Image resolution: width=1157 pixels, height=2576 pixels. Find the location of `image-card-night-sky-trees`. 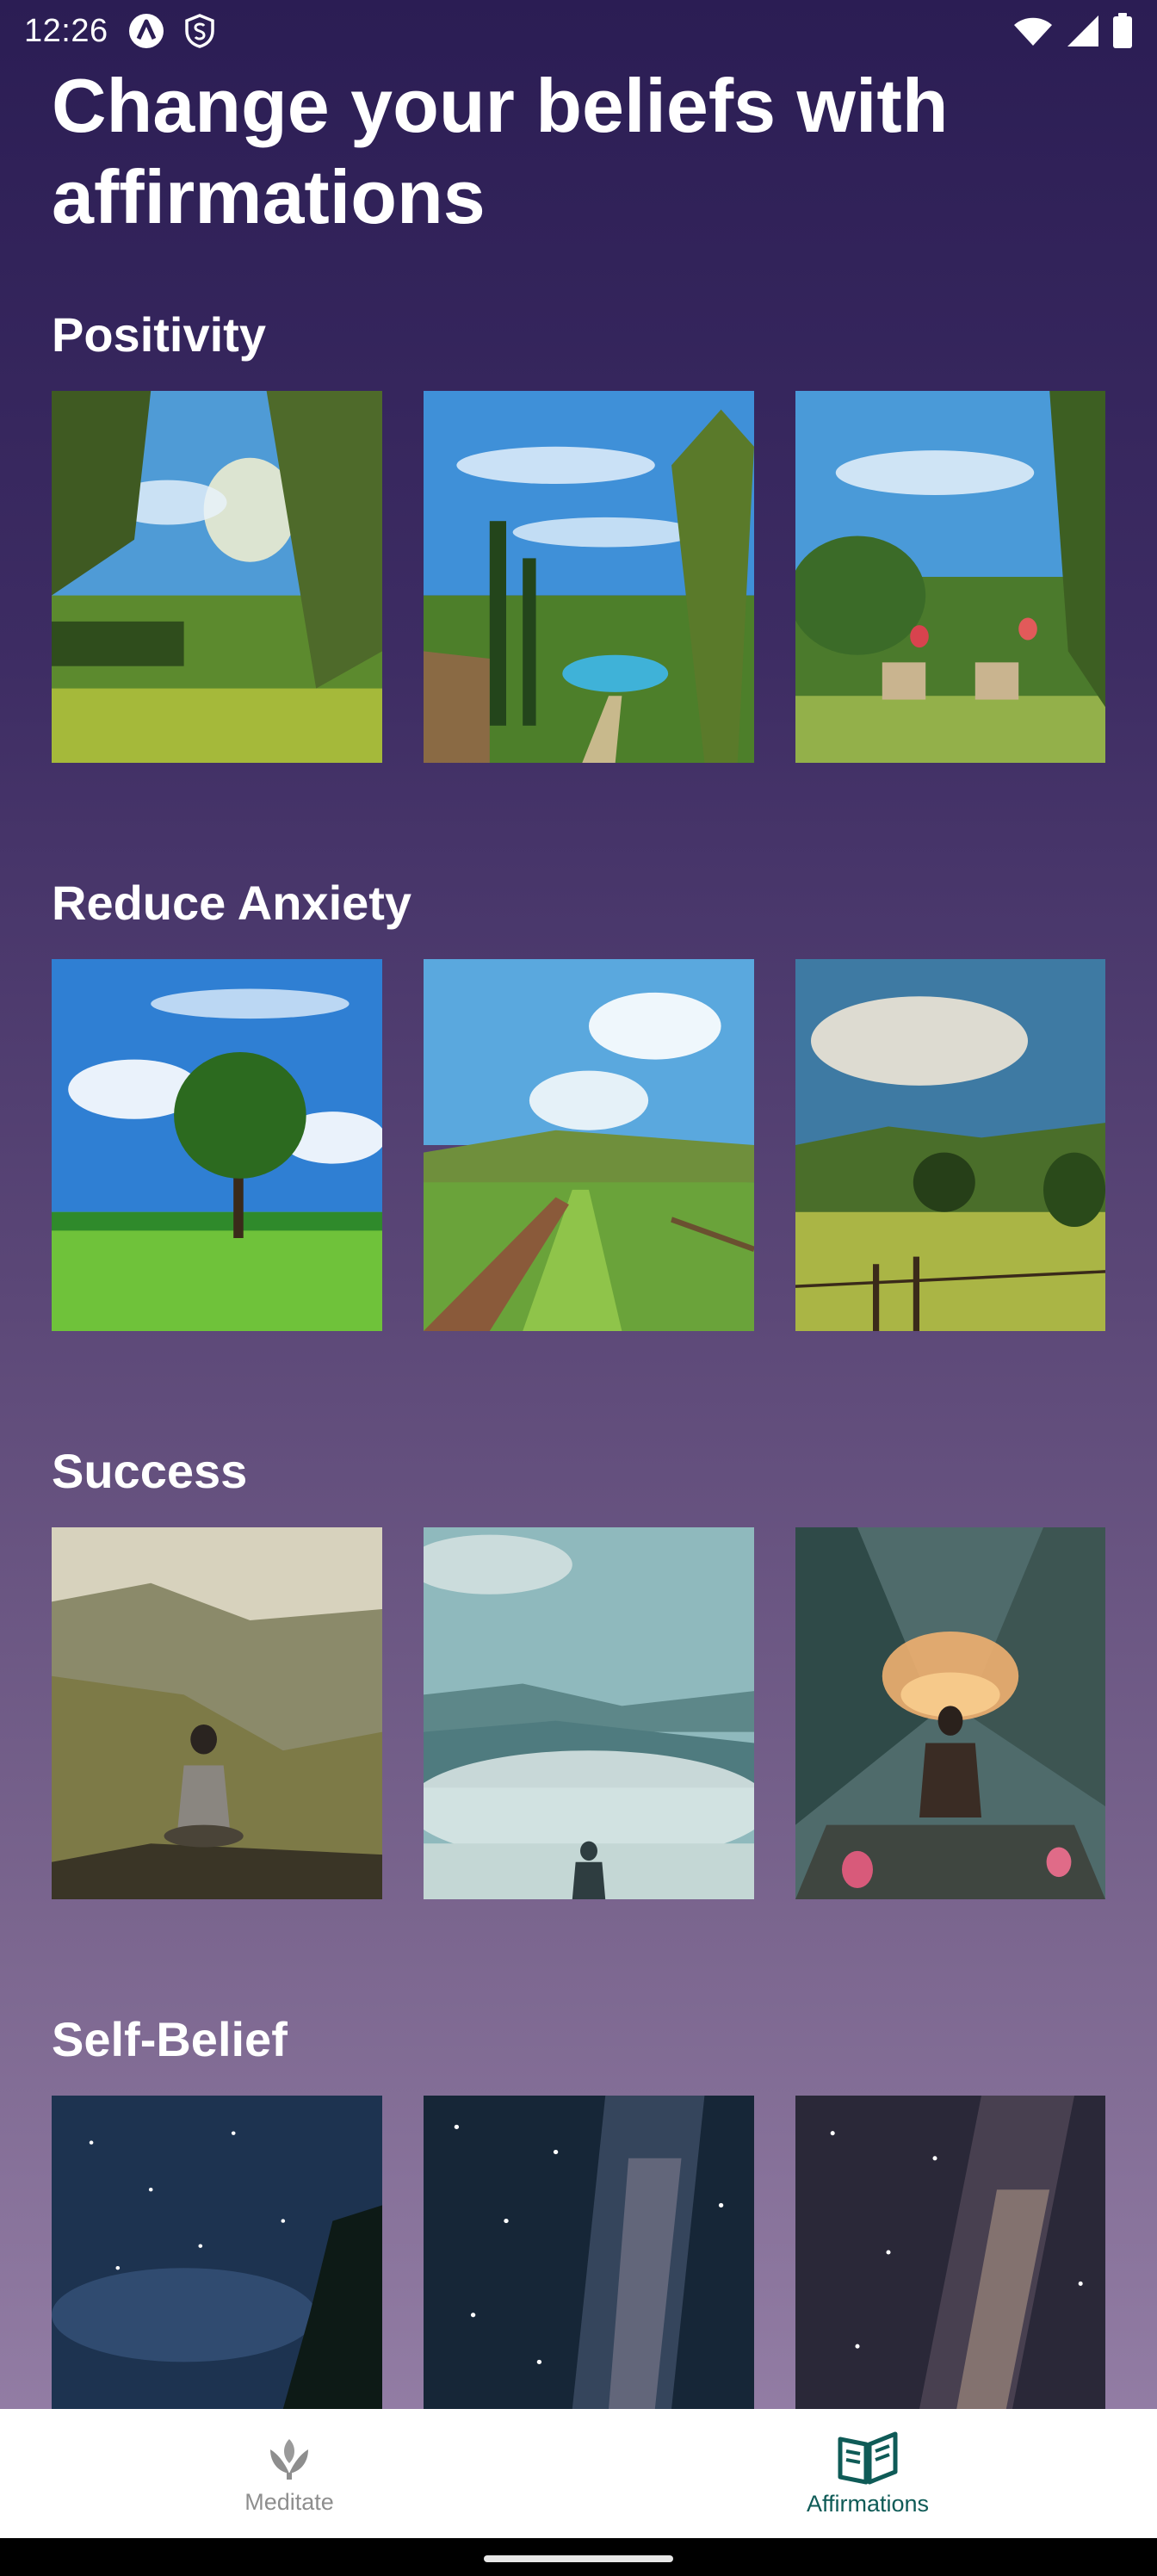

image-card-night-sky-trees is located at coordinates (217, 2252).